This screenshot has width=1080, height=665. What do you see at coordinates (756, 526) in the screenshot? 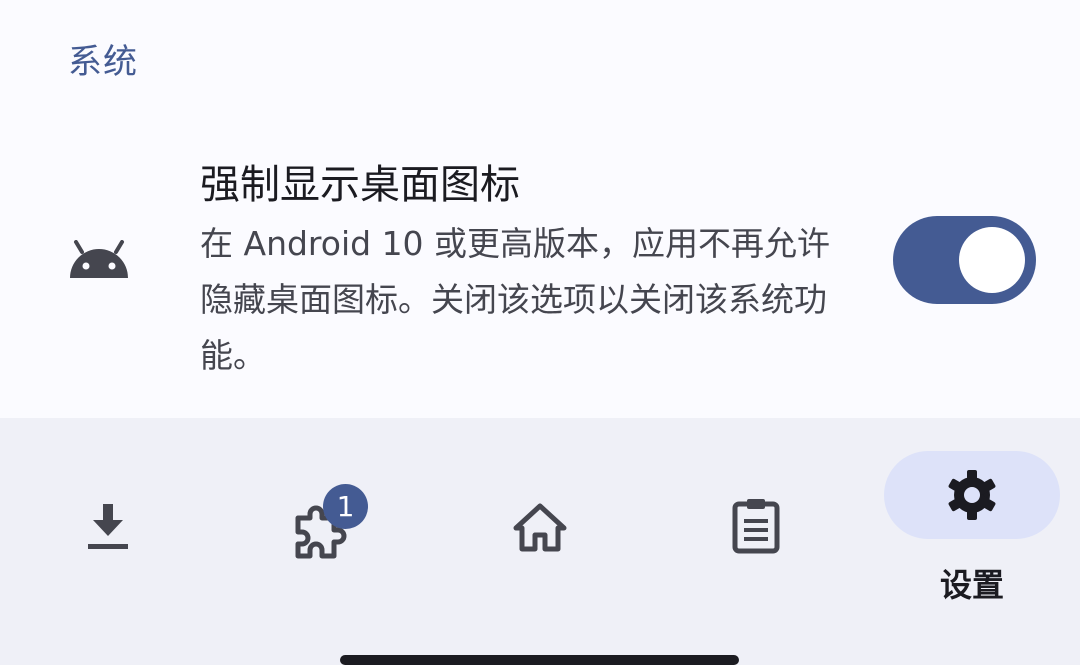
I see `clipboard-list-icon` at bounding box center [756, 526].